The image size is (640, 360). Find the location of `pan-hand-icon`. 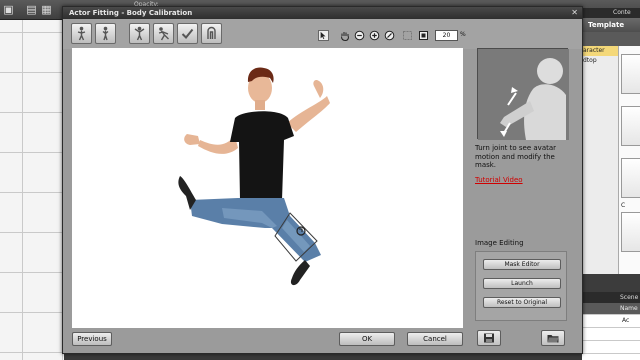

pan-hand-icon is located at coordinates (345, 36).